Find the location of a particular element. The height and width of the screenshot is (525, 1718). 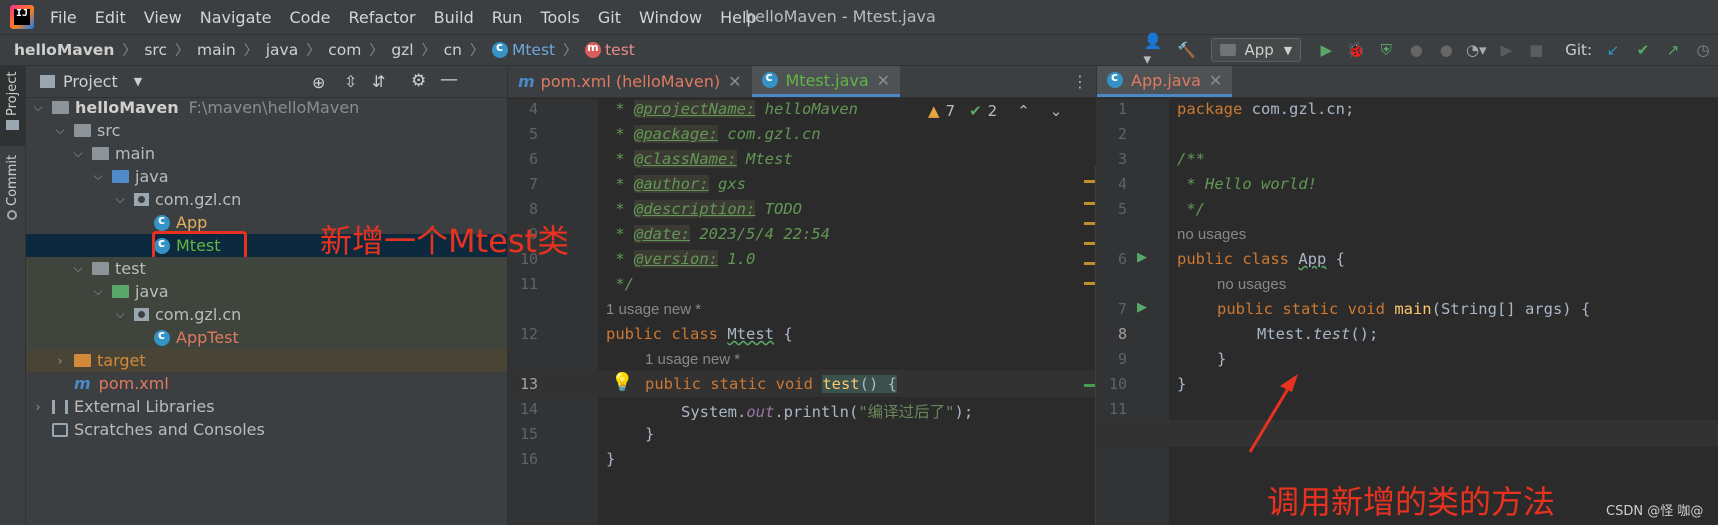

tree-label: pom.xml is located at coordinates (133, 383).